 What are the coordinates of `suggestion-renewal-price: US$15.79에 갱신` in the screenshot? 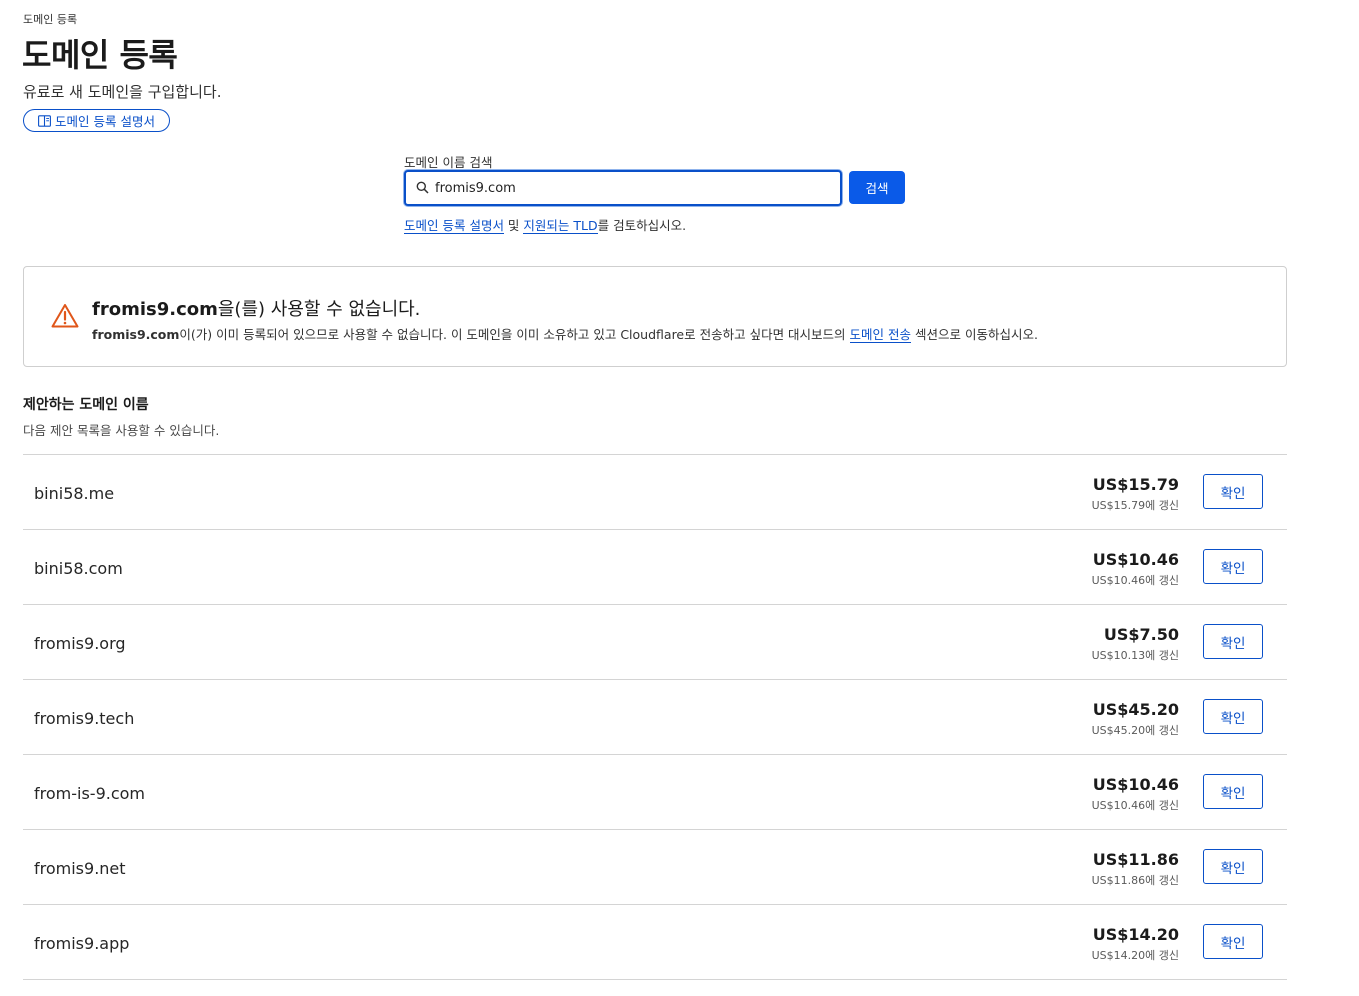 It's located at (1135, 505).